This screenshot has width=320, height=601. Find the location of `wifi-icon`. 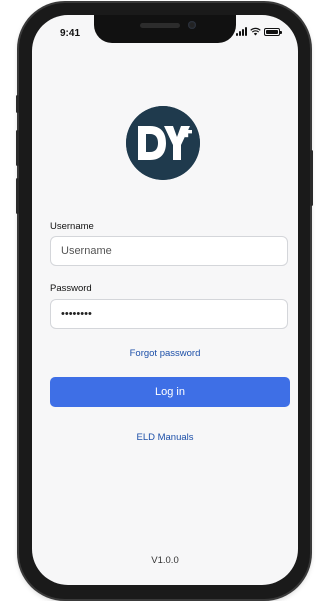

wifi-icon is located at coordinates (255, 31).